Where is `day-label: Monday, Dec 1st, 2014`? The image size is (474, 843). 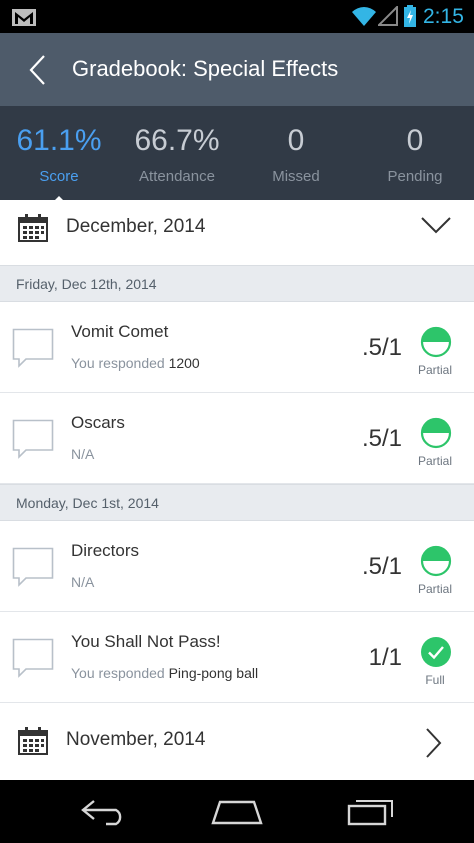
day-label: Monday, Dec 1st, 2014 is located at coordinates (87, 503).